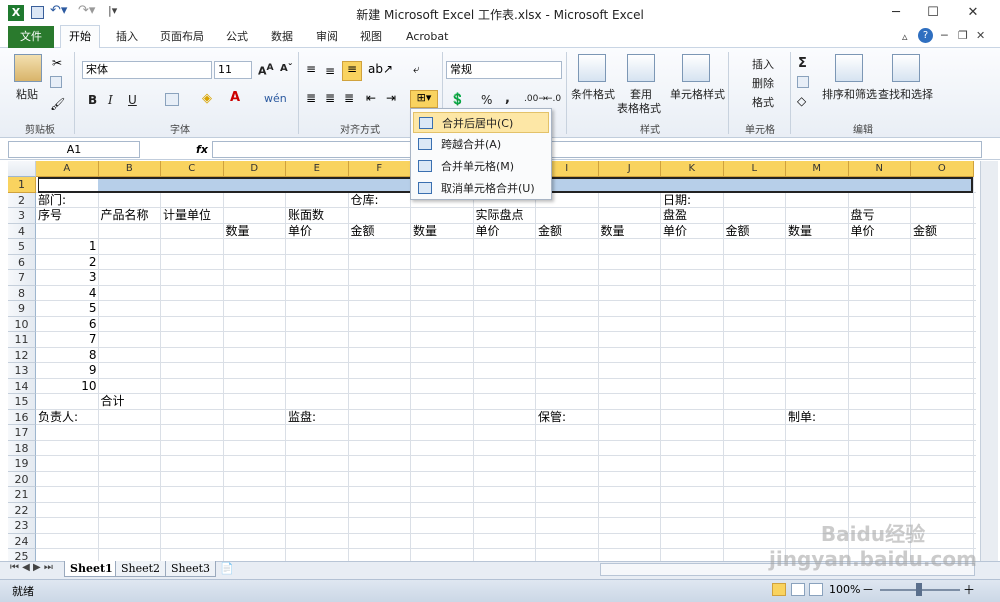 This screenshot has width=1000, height=602. I want to click on delete-cells-button: 删除, so click(763, 83).